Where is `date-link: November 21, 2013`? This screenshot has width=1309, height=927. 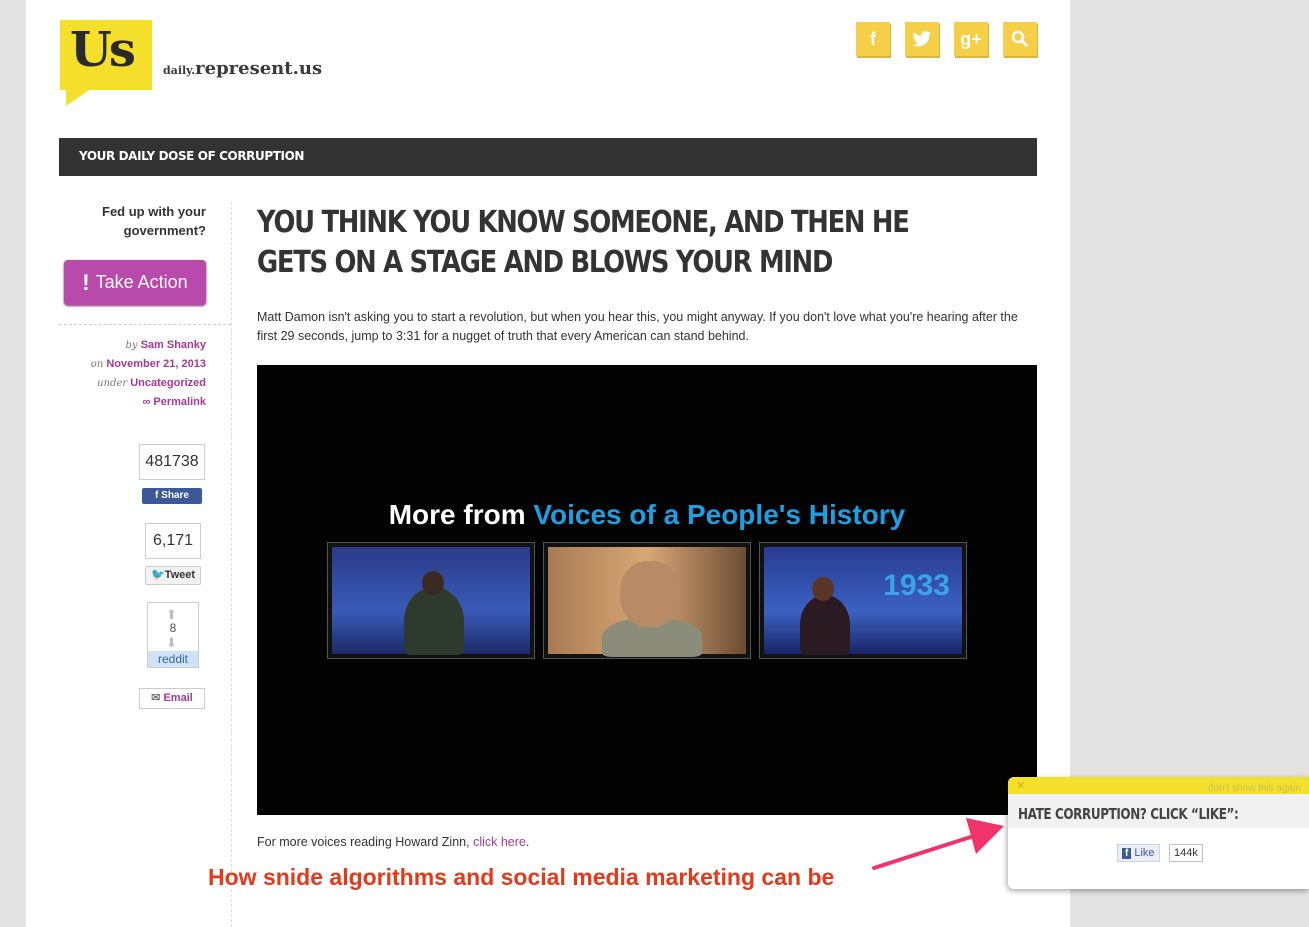 date-link: November 21, 2013 is located at coordinates (156, 364).